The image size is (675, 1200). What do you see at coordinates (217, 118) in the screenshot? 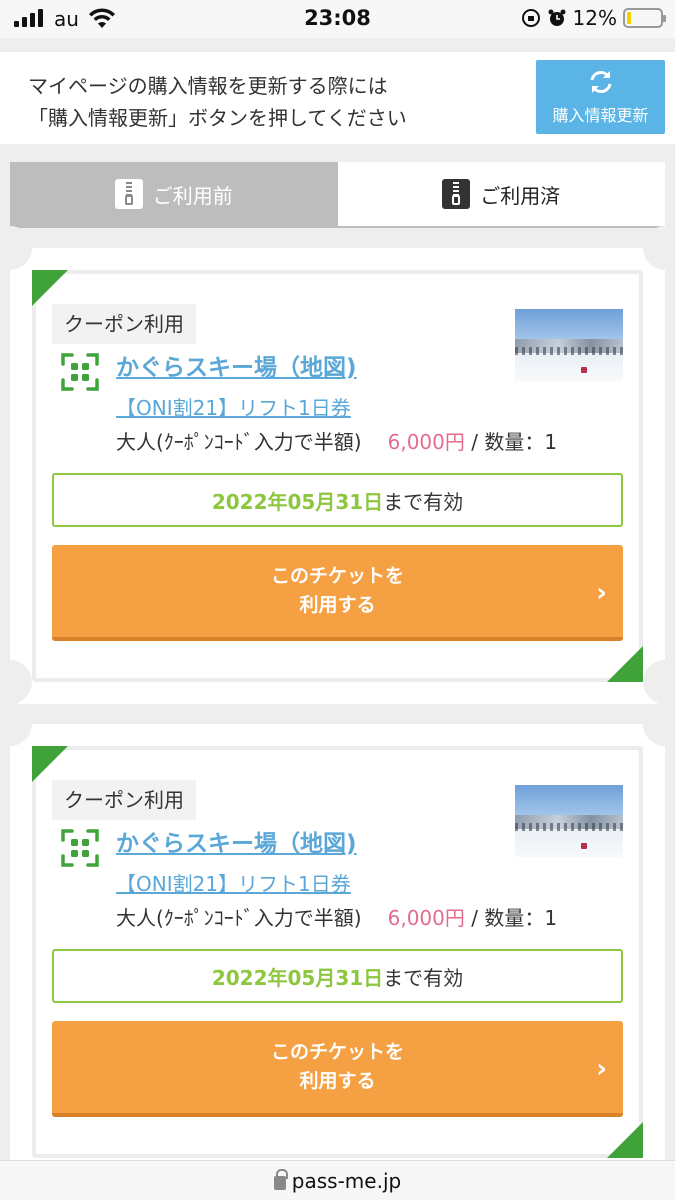
I see `notice-line-2: 「購入情報更新」ボタンを押してください` at bounding box center [217, 118].